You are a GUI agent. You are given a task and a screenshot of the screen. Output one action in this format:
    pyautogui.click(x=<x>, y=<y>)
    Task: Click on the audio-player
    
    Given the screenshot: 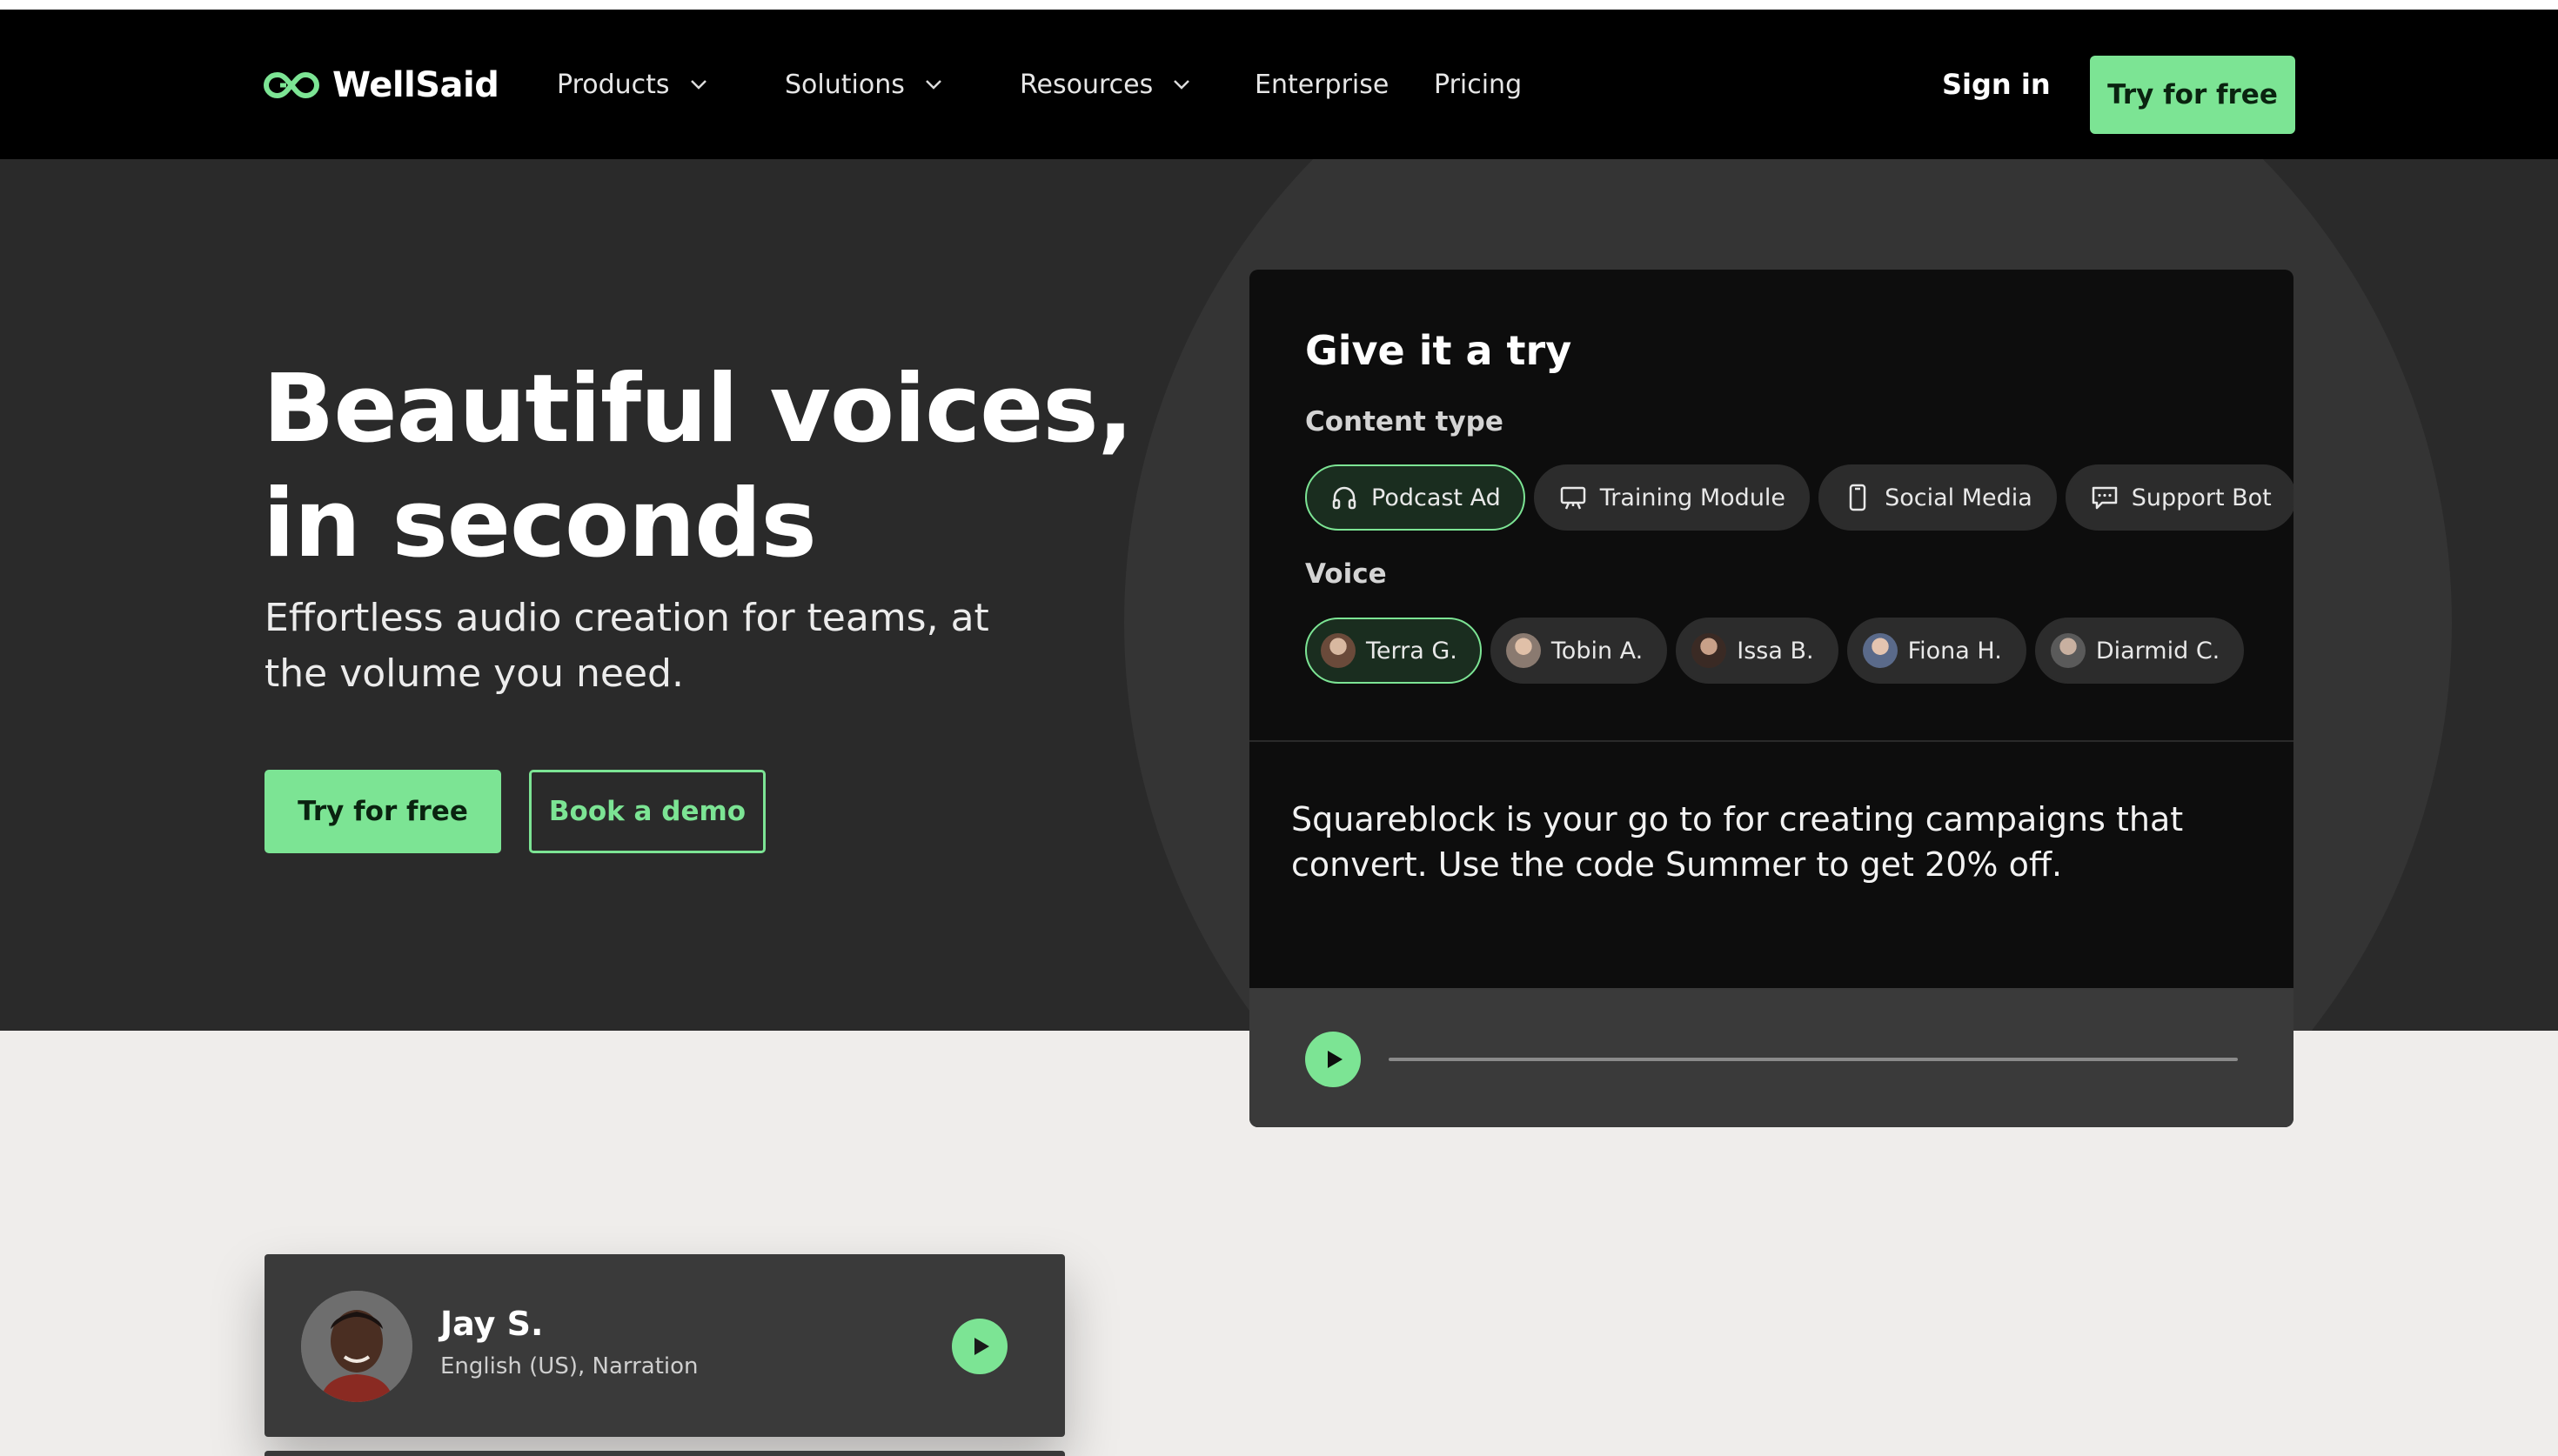 What is the action you would take?
    pyautogui.click(x=1771, y=1057)
    